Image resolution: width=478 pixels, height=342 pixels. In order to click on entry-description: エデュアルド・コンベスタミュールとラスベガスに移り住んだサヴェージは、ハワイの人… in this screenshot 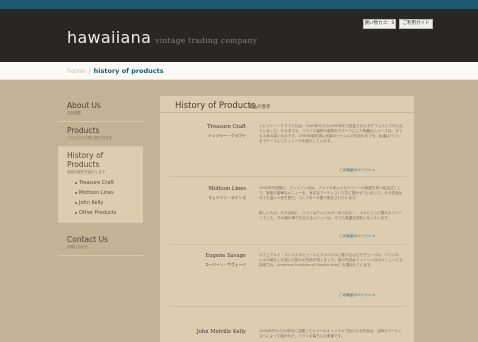, I will do `click(331, 260)`.